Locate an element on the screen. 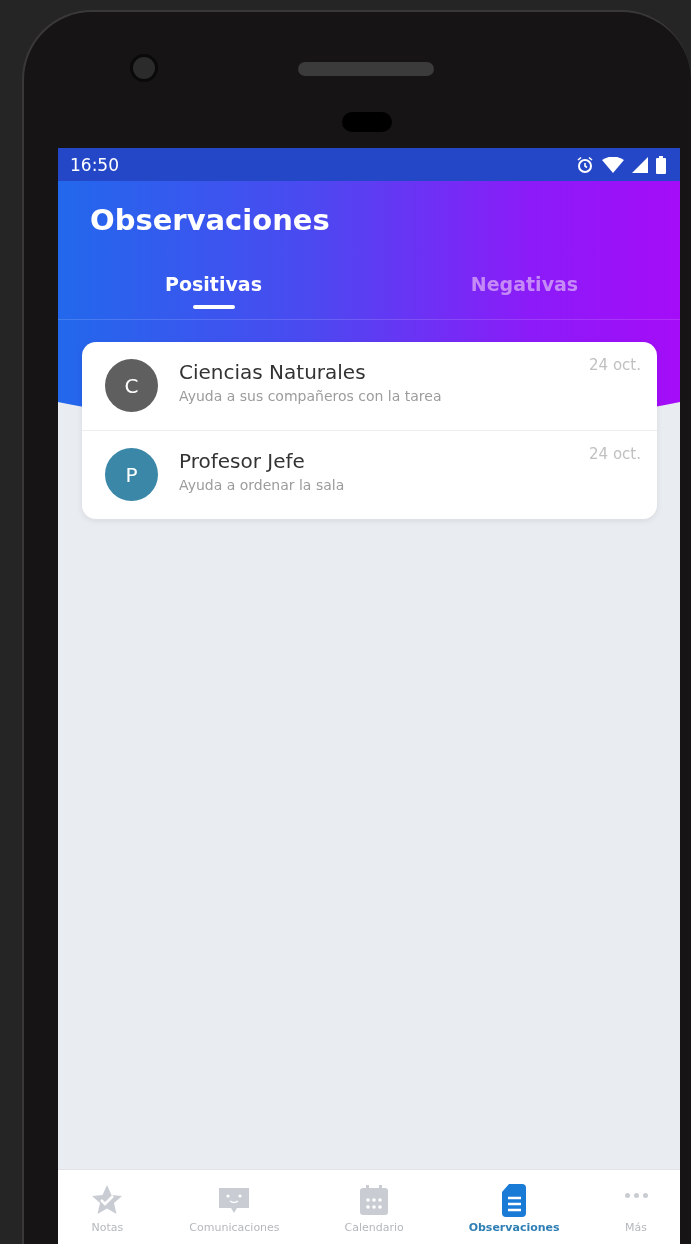  page-title: Observaciones is located at coordinates (210, 220).